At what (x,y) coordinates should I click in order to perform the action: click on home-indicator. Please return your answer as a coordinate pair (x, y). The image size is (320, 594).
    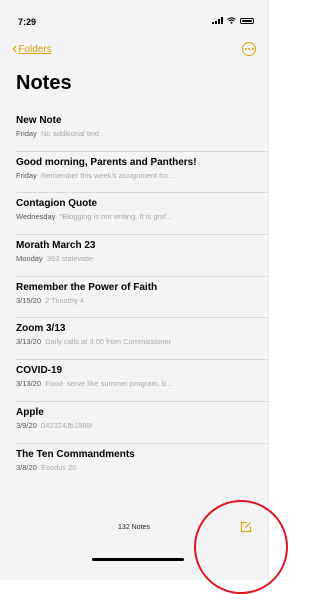
    Looking at the image, I should click on (138, 559).